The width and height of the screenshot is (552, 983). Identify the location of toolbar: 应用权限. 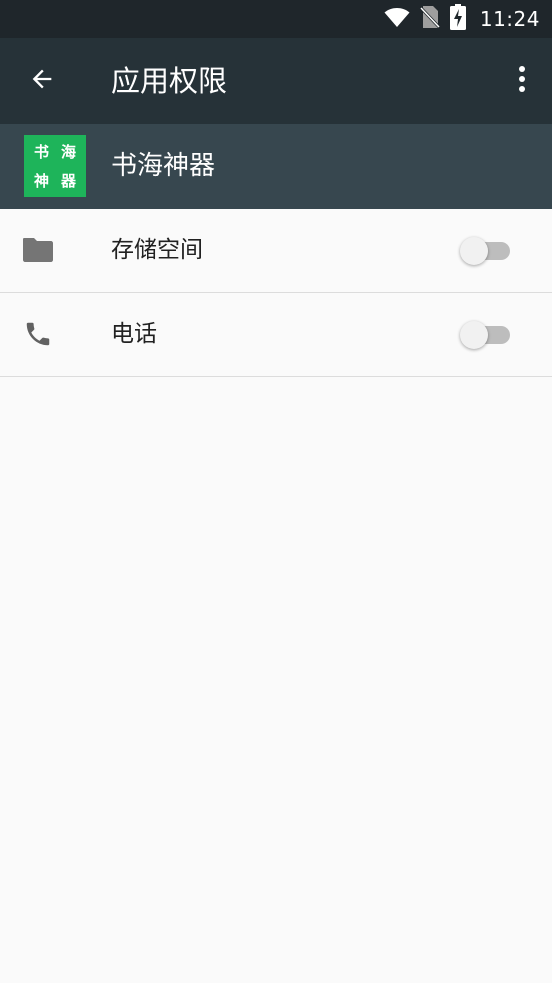
(276, 81).